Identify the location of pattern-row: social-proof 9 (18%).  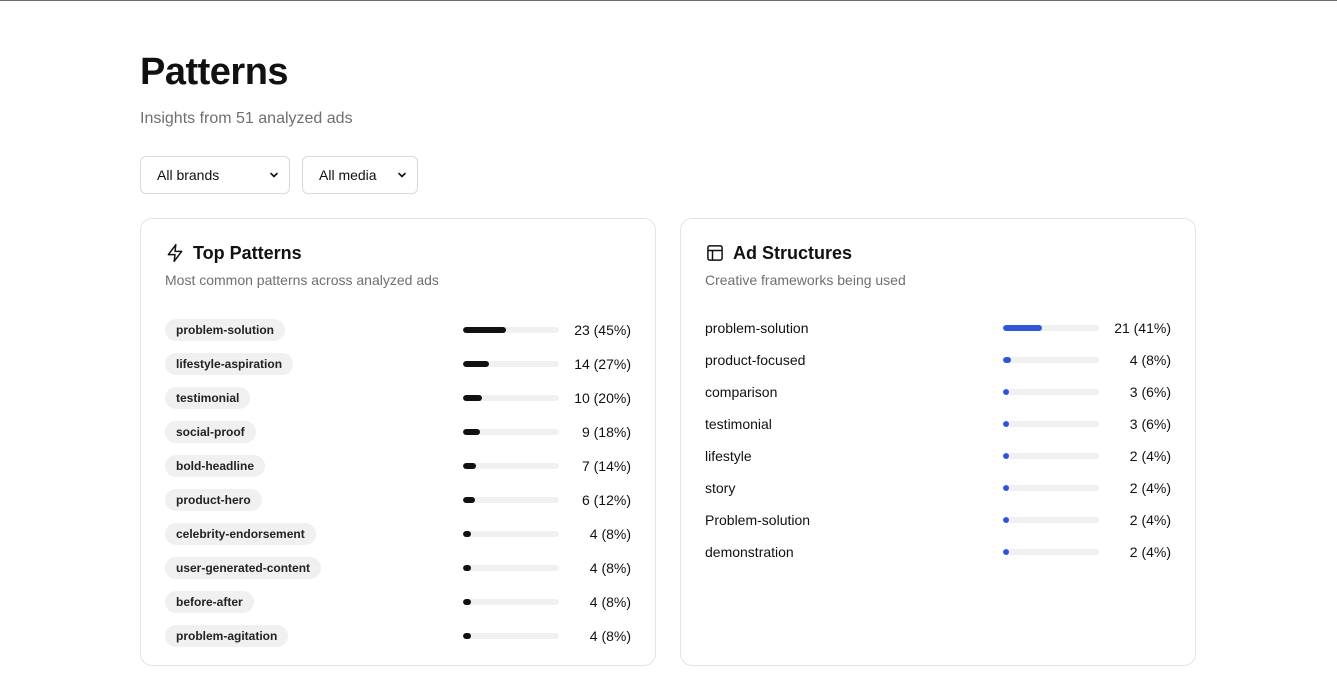
(398, 432).